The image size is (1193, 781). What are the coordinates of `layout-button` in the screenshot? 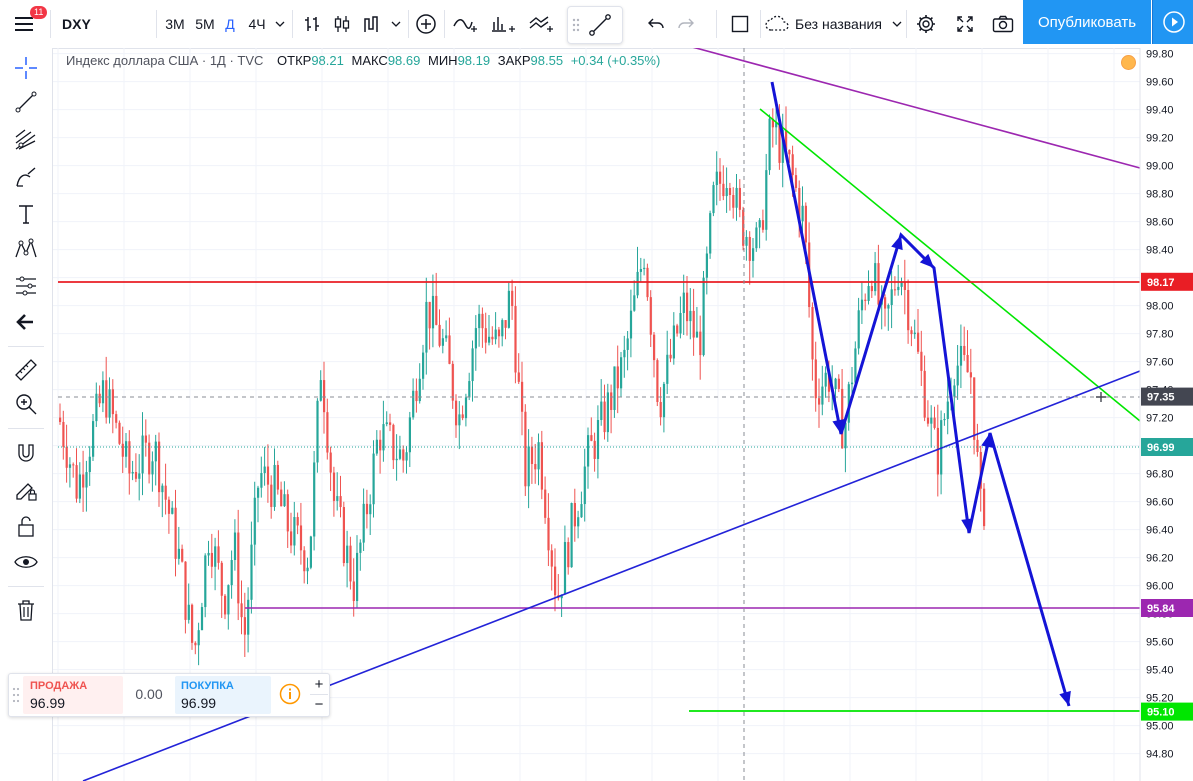 It's located at (740, 24).